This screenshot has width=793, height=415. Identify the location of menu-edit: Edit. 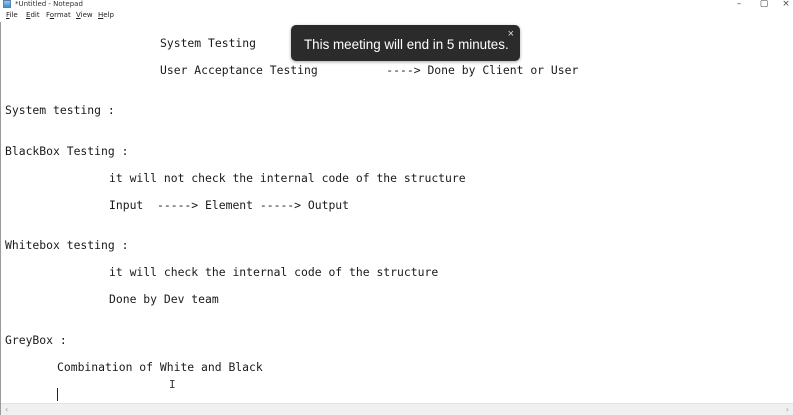
(33, 15).